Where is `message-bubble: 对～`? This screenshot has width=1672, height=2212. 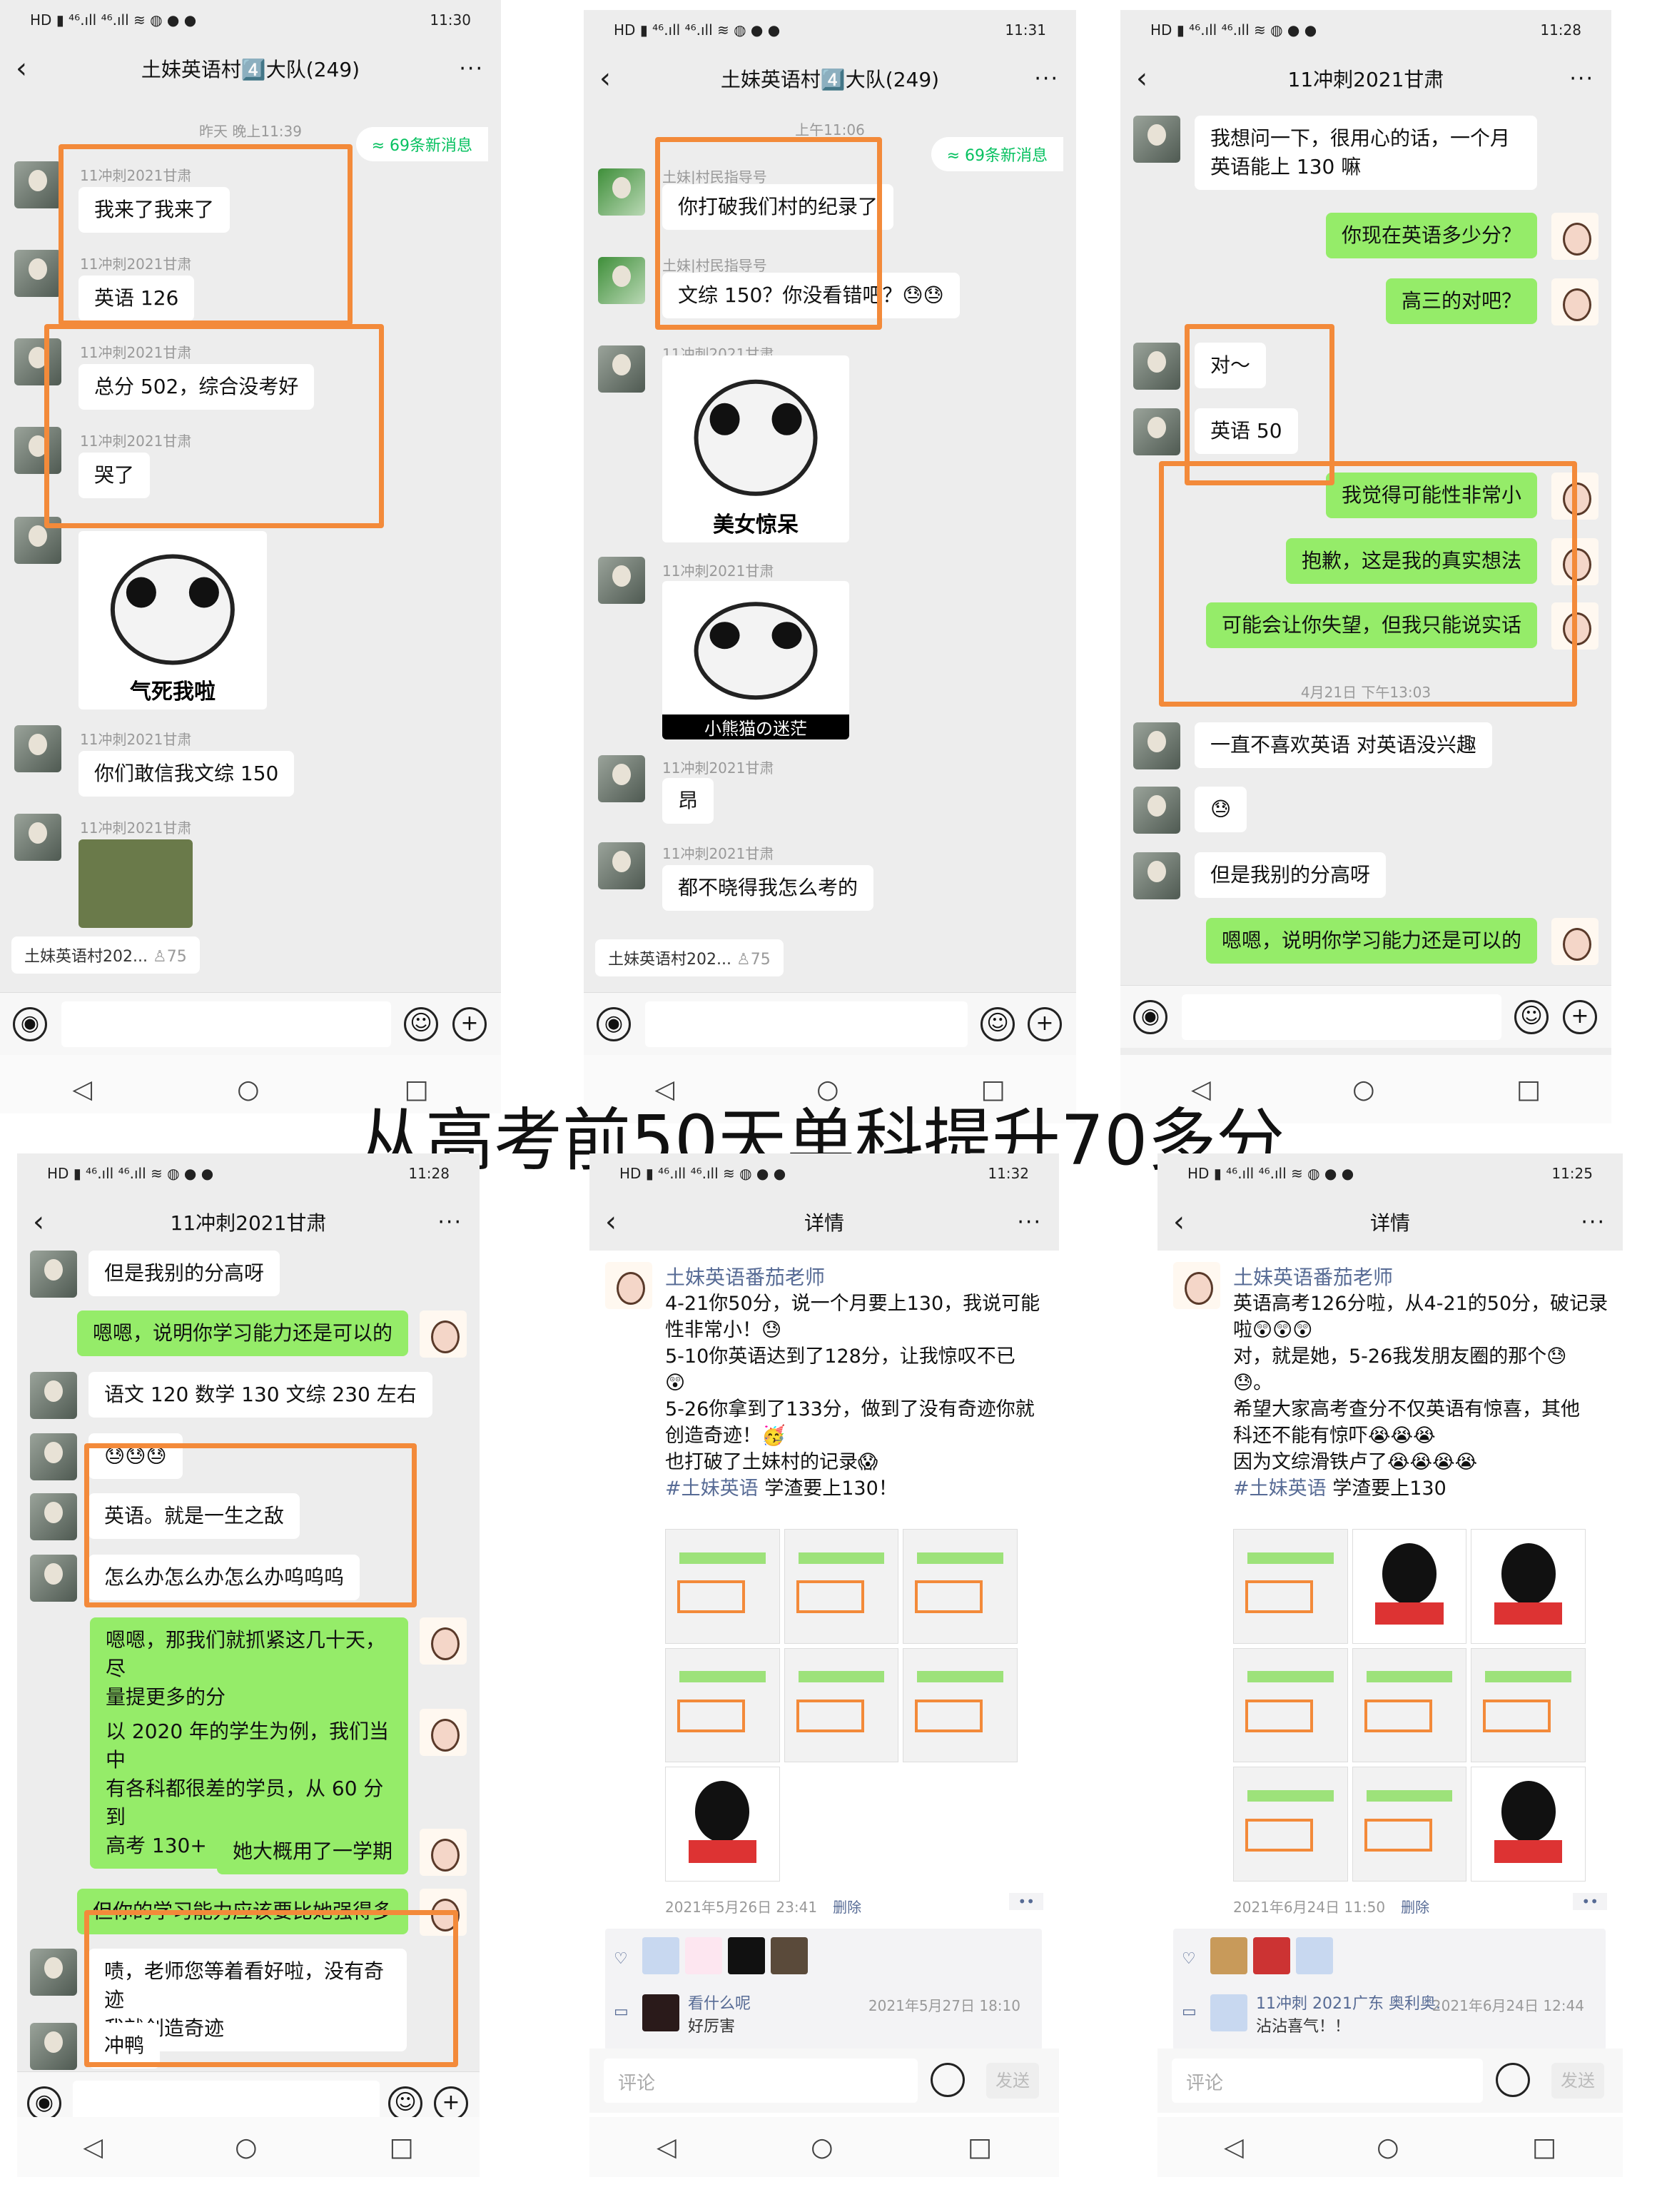 message-bubble: 对～ is located at coordinates (1231, 365).